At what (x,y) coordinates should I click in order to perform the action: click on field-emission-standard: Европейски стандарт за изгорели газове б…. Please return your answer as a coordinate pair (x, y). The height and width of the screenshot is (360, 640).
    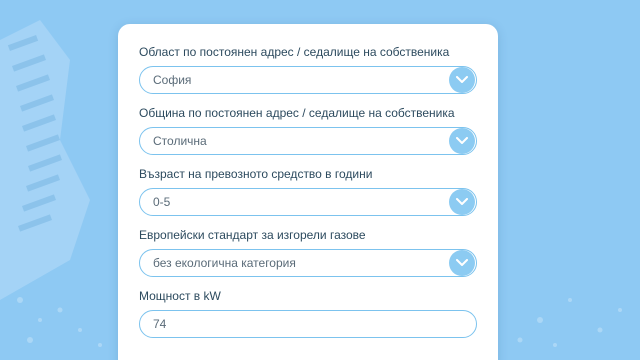
    Looking at the image, I should click on (308, 252).